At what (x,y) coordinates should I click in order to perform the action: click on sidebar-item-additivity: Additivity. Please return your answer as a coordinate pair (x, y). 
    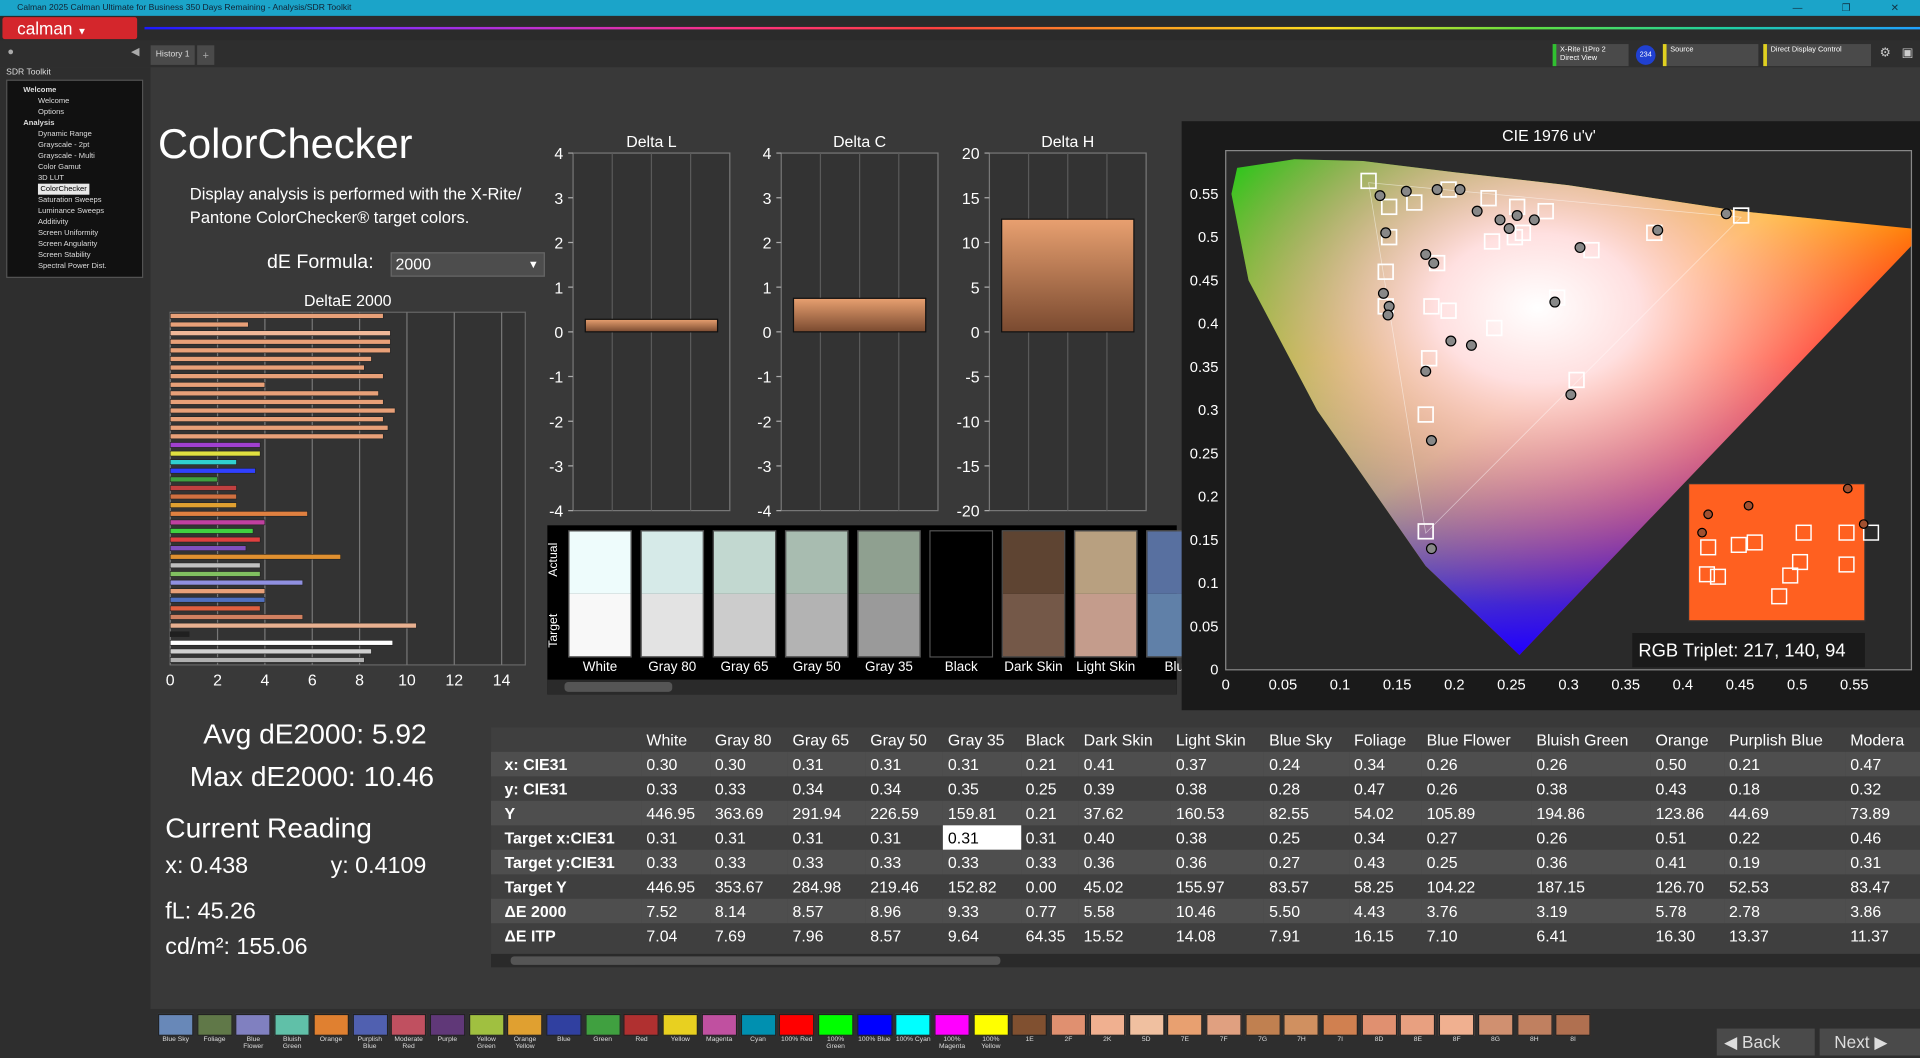
    Looking at the image, I should click on (77, 222).